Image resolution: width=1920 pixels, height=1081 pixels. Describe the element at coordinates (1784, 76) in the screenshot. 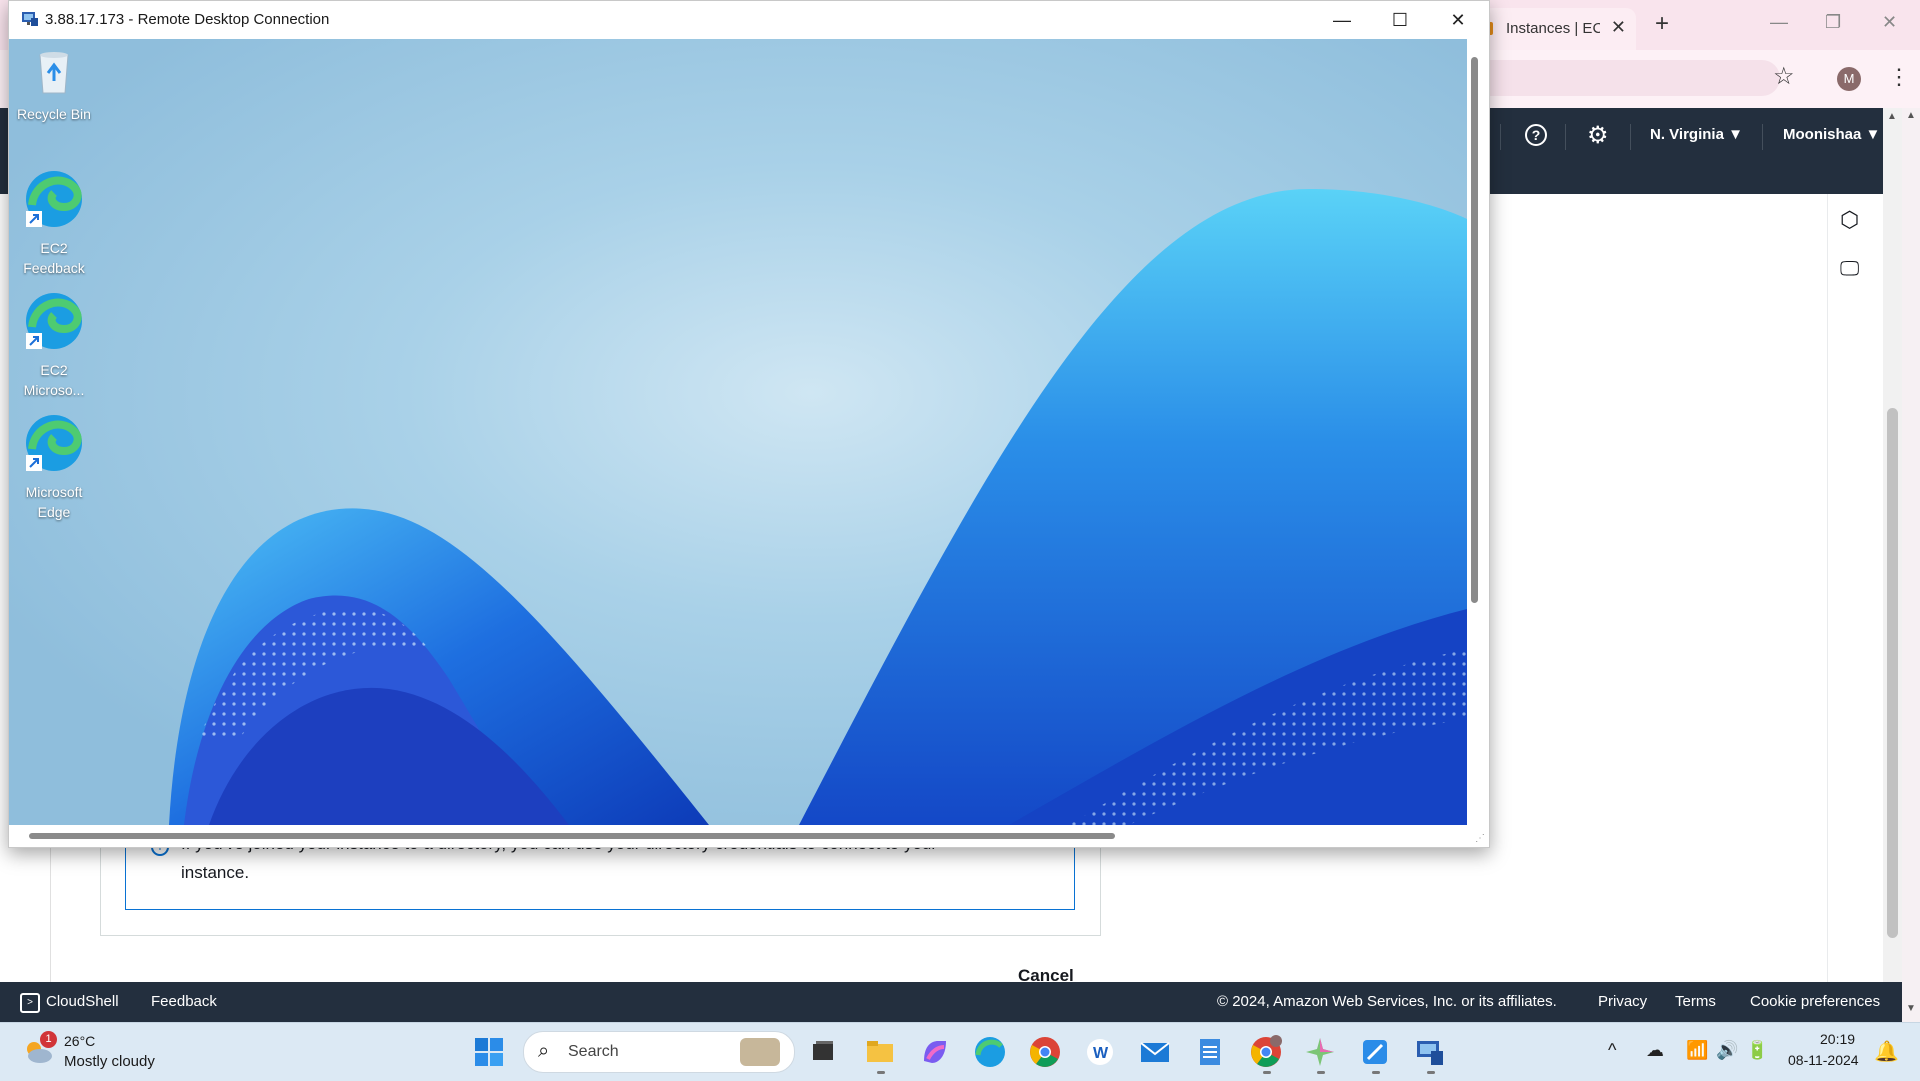

I see `star-icon: ☆` at that location.